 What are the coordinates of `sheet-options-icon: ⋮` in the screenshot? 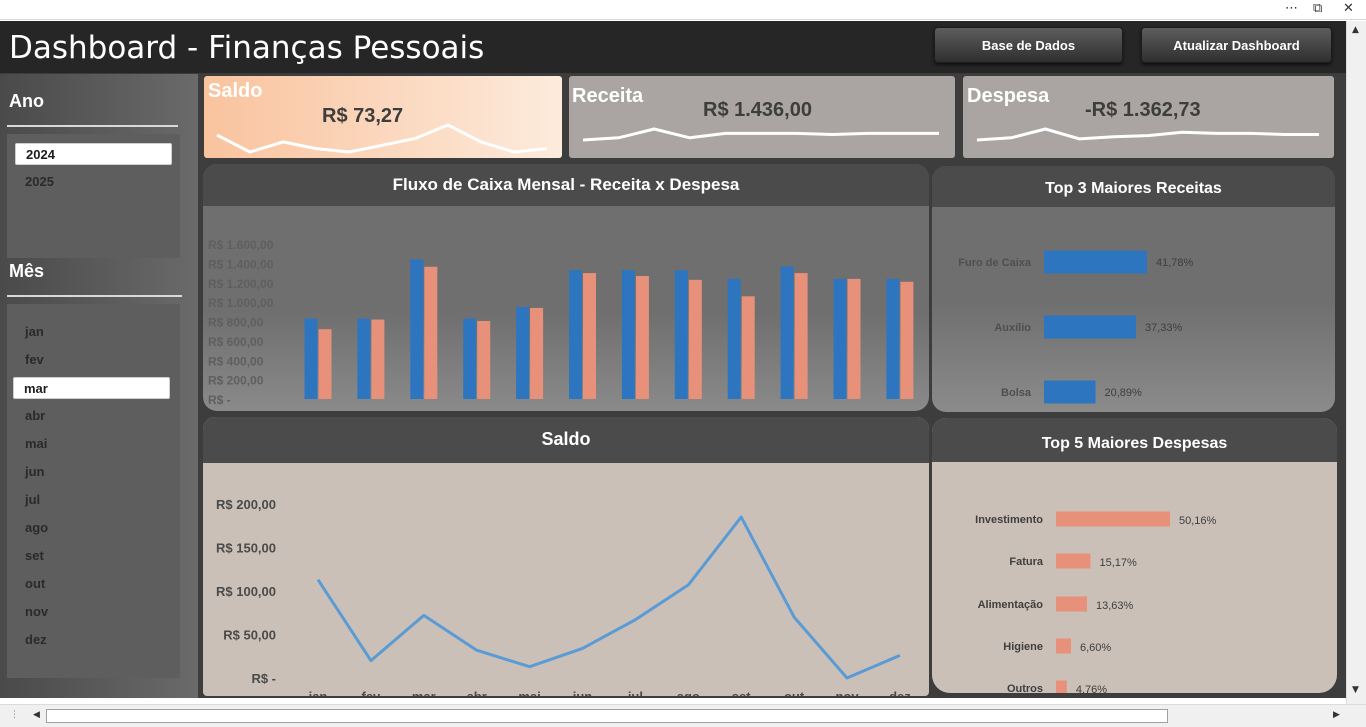 It's located at (14, 715).